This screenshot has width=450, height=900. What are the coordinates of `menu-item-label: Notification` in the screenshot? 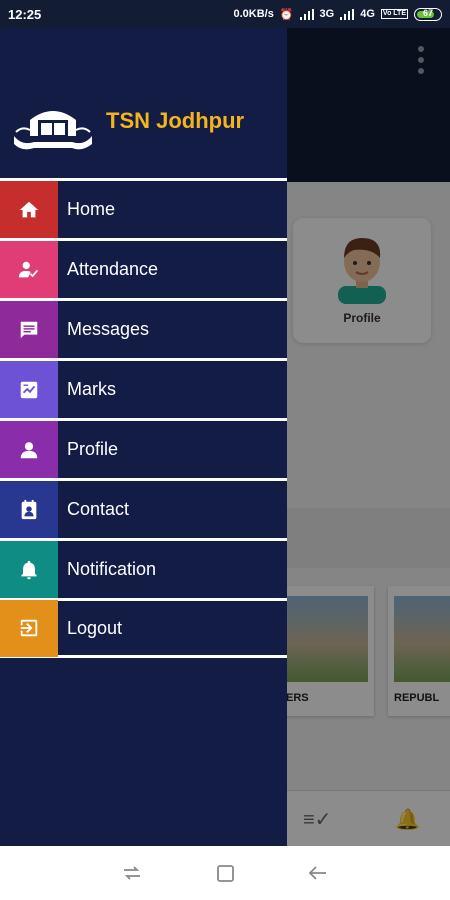 It's located at (112, 569).